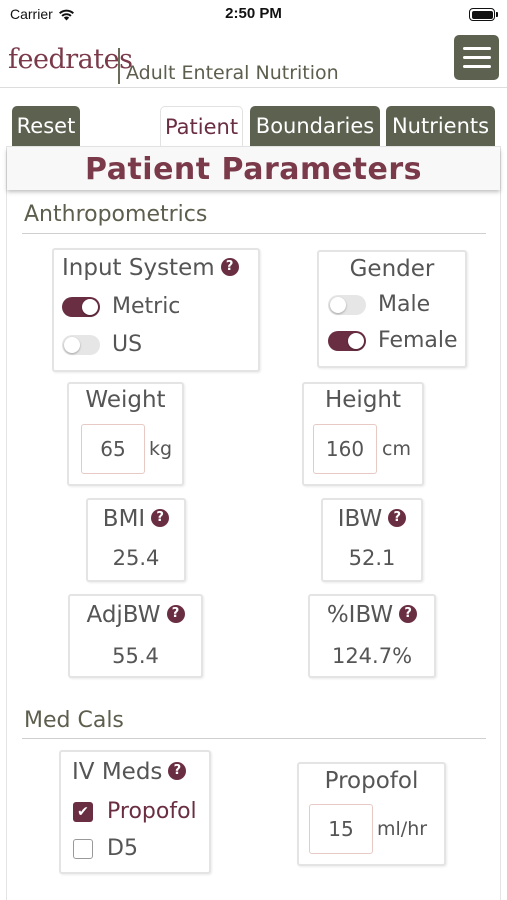  I want to click on logo-divider, so click(119, 66).